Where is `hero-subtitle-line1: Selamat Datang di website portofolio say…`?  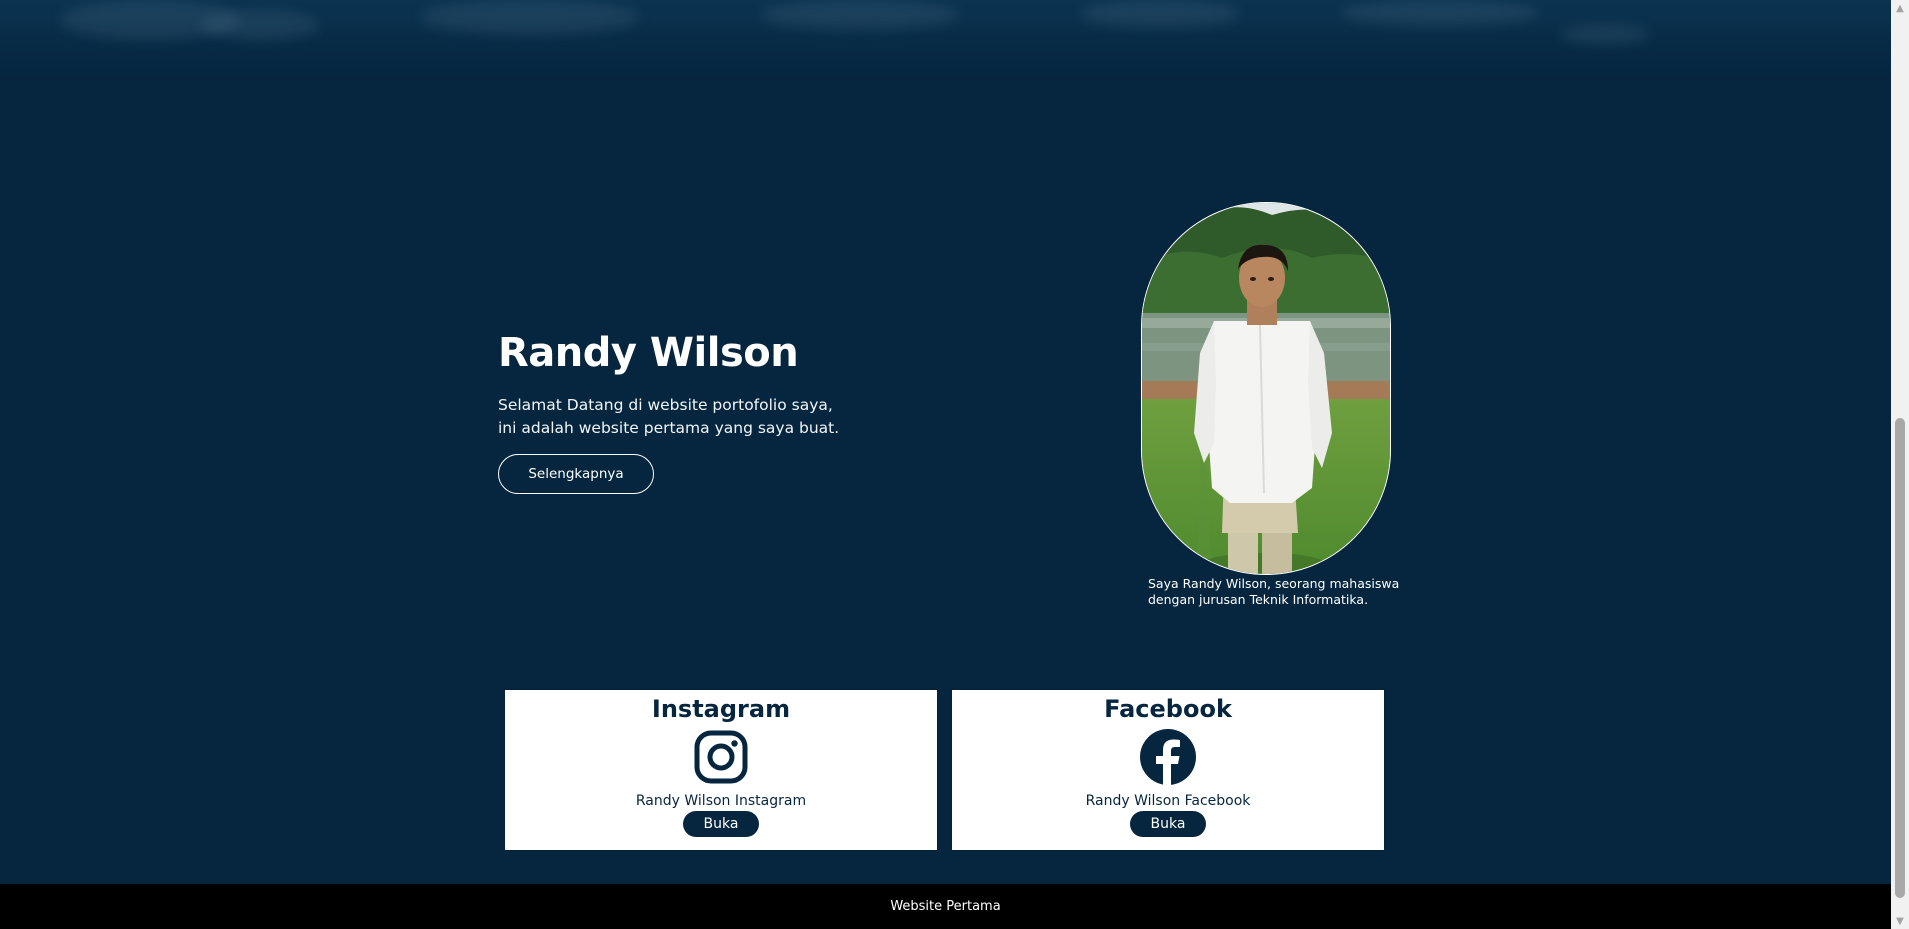
hero-subtitle-line1: Selamat Datang di website portofolio say… is located at coordinates (665, 405).